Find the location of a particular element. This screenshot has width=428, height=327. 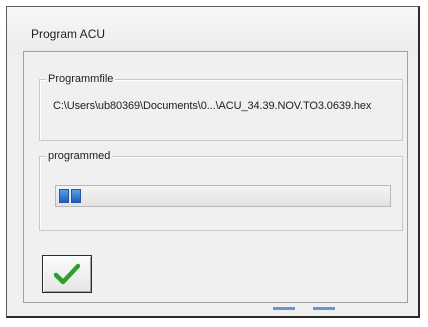

ok-button is located at coordinates (67, 274).